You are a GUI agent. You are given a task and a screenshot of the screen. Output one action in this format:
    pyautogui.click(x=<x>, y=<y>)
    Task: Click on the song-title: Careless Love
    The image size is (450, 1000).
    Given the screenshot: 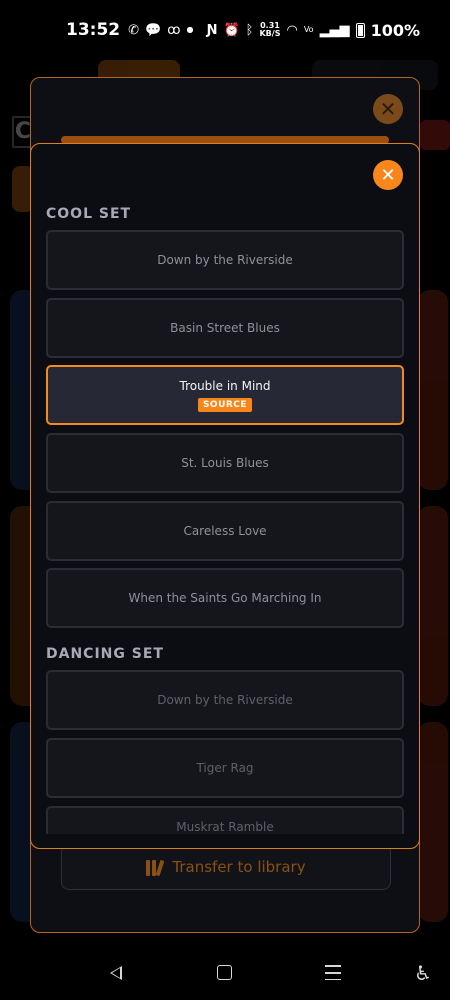 What is the action you would take?
    pyautogui.click(x=225, y=531)
    